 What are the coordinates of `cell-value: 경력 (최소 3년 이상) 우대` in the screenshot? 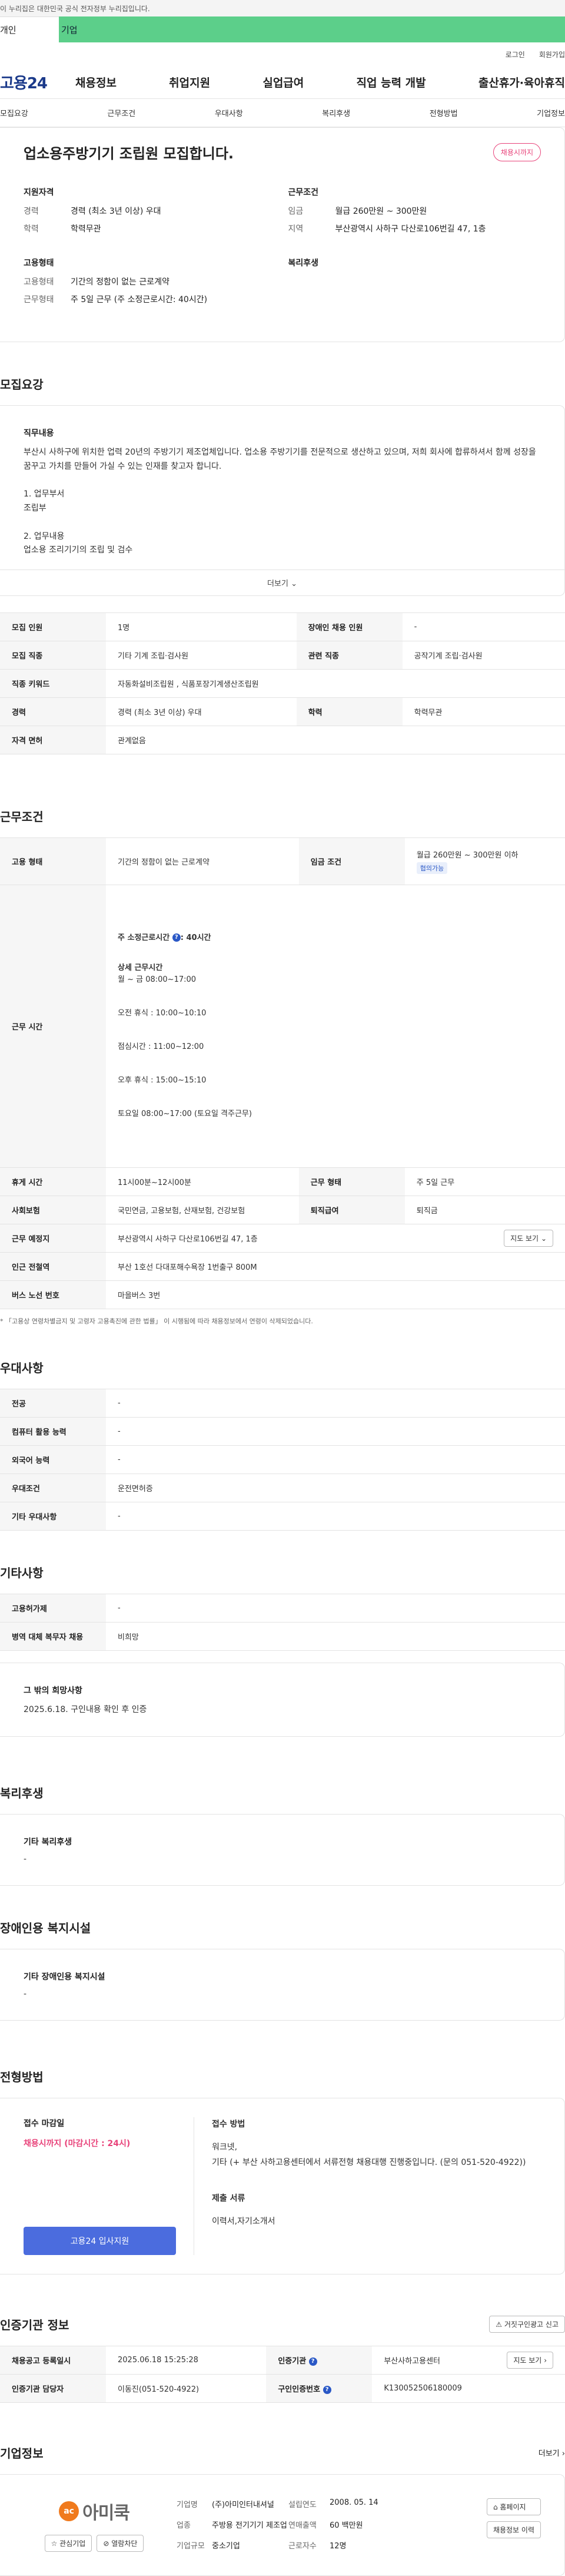 It's located at (201, 712).